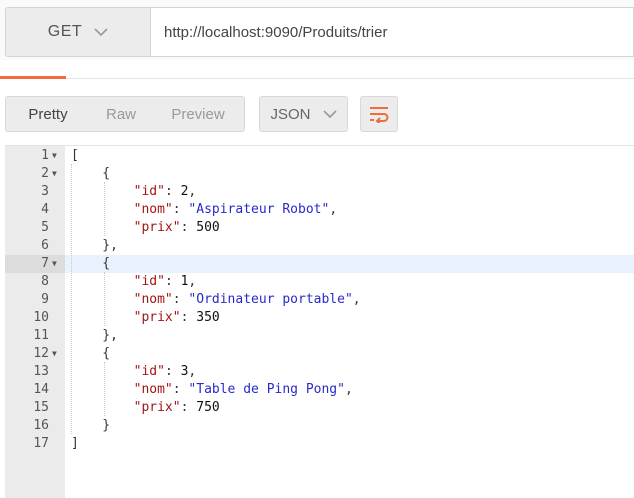 This screenshot has width=634, height=498. I want to click on line-number: 14, so click(41, 389).